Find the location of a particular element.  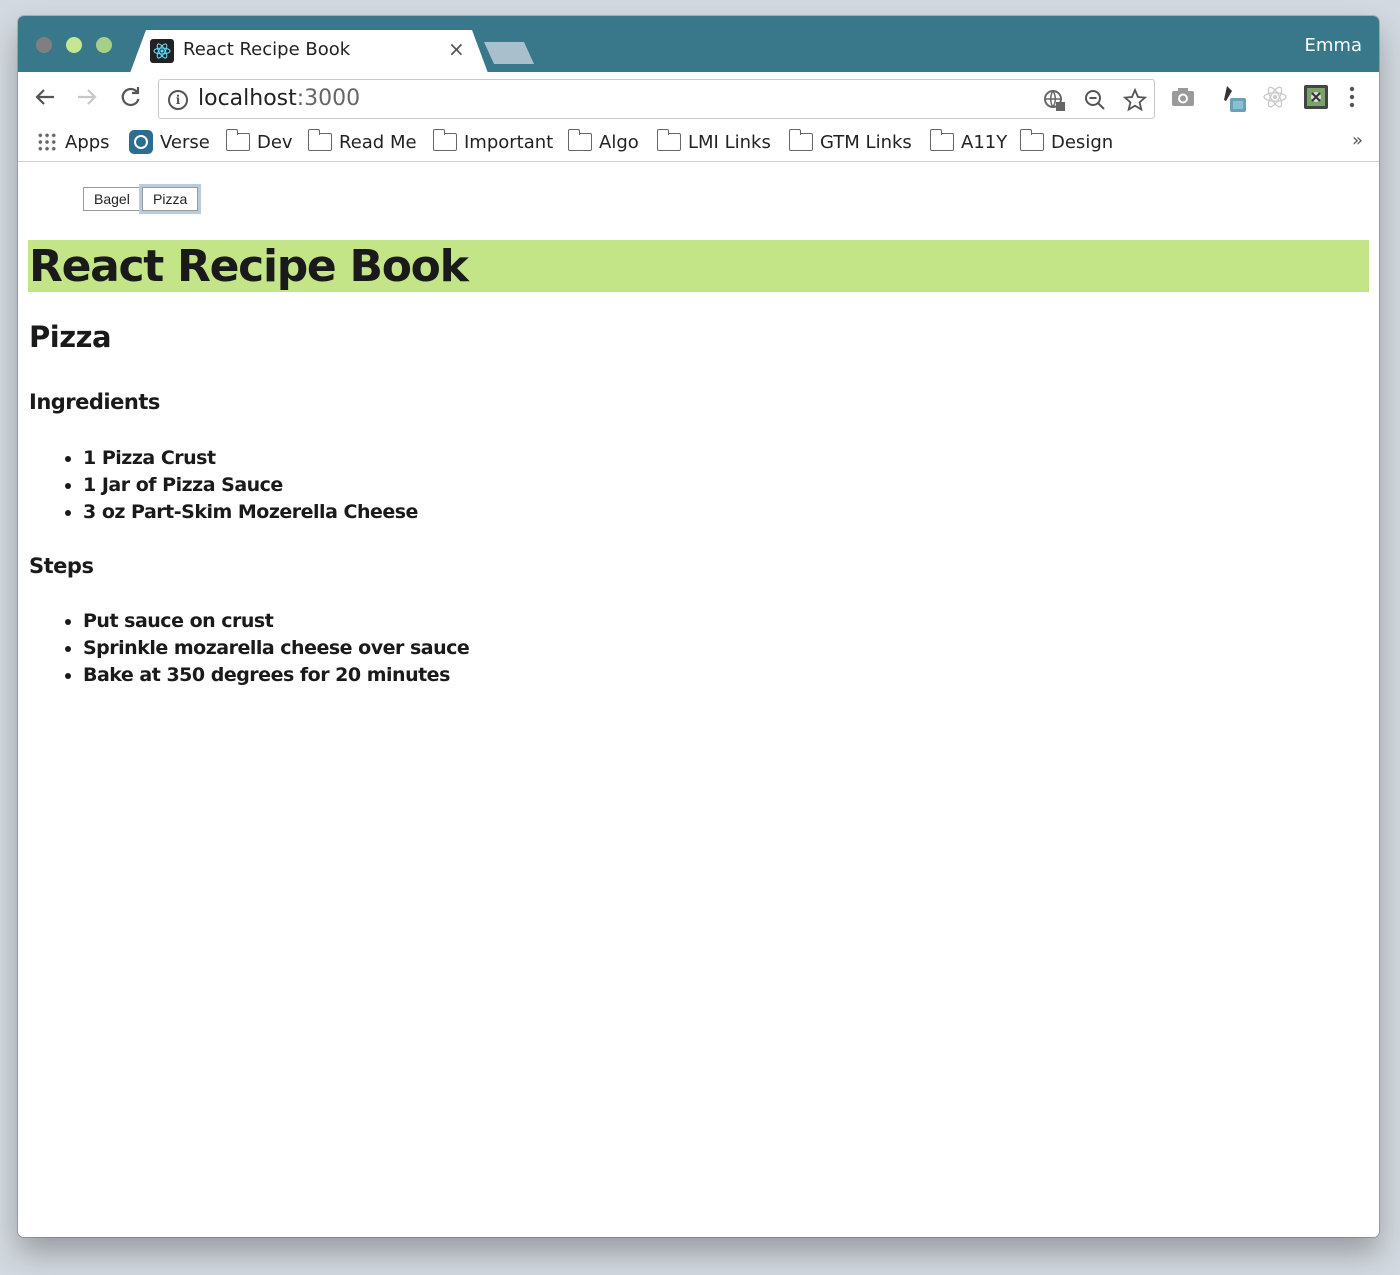

info-icon: i is located at coordinates (178, 100).